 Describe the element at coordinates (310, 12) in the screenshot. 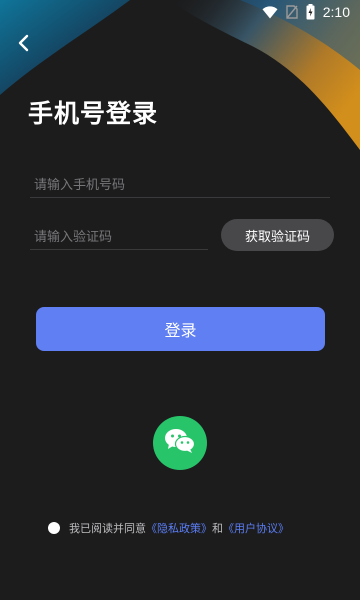

I see `battery-icon` at that location.